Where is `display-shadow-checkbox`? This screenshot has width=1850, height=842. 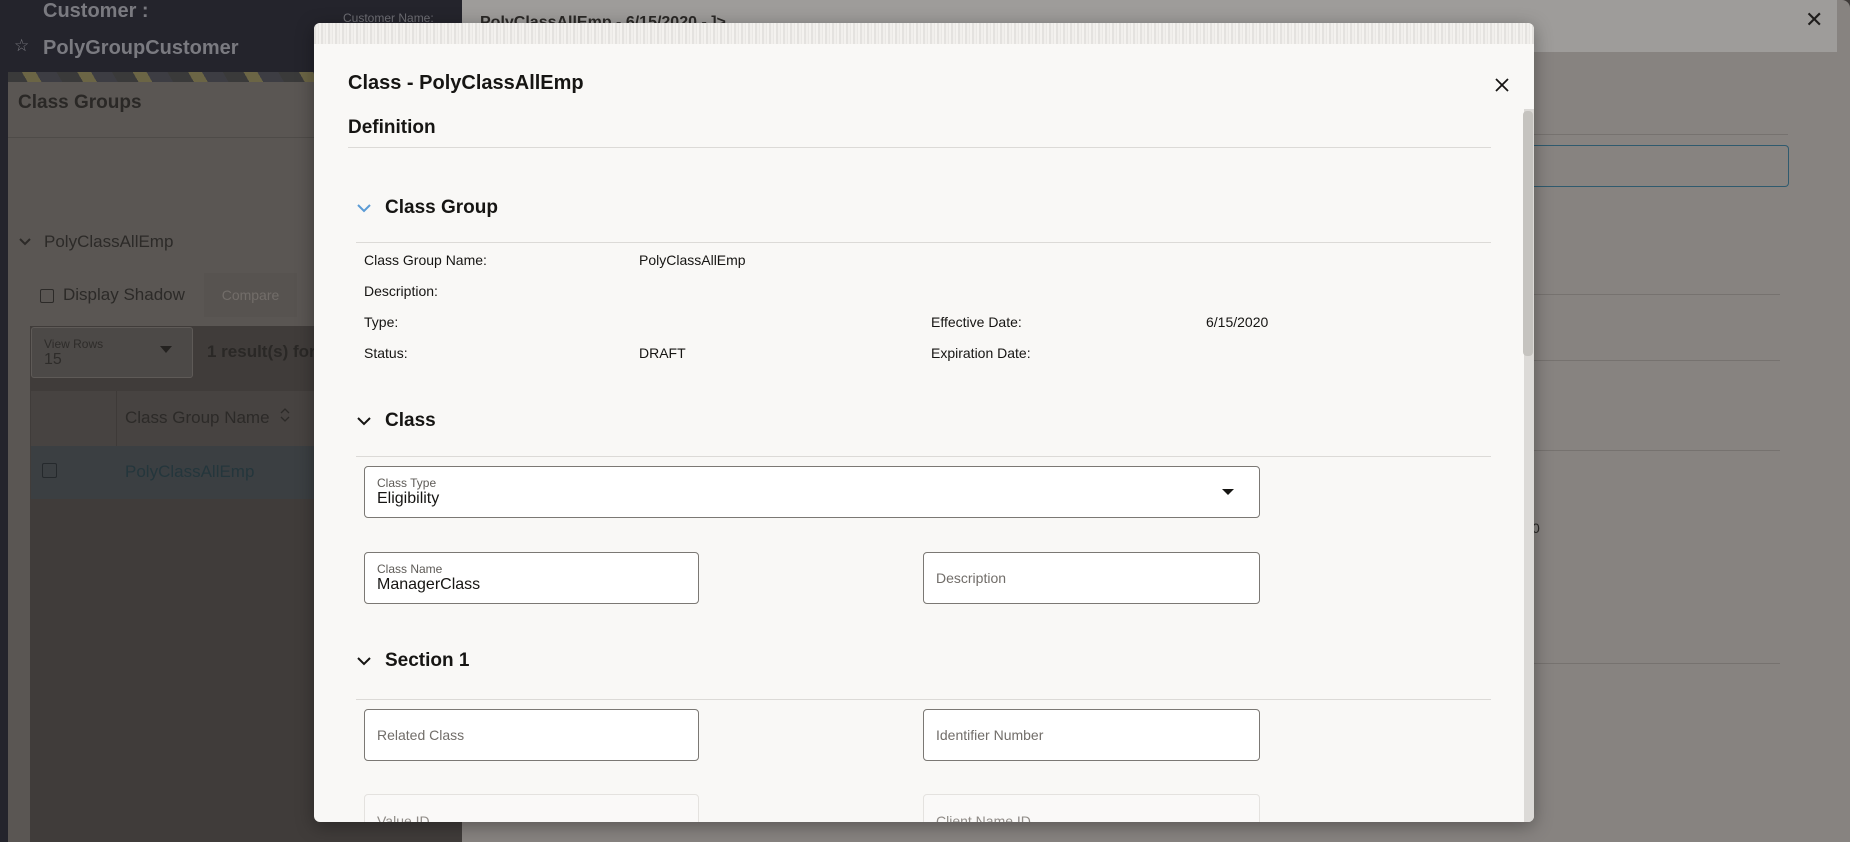
display-shadow-checkbox is located at coordinates (47, 296).